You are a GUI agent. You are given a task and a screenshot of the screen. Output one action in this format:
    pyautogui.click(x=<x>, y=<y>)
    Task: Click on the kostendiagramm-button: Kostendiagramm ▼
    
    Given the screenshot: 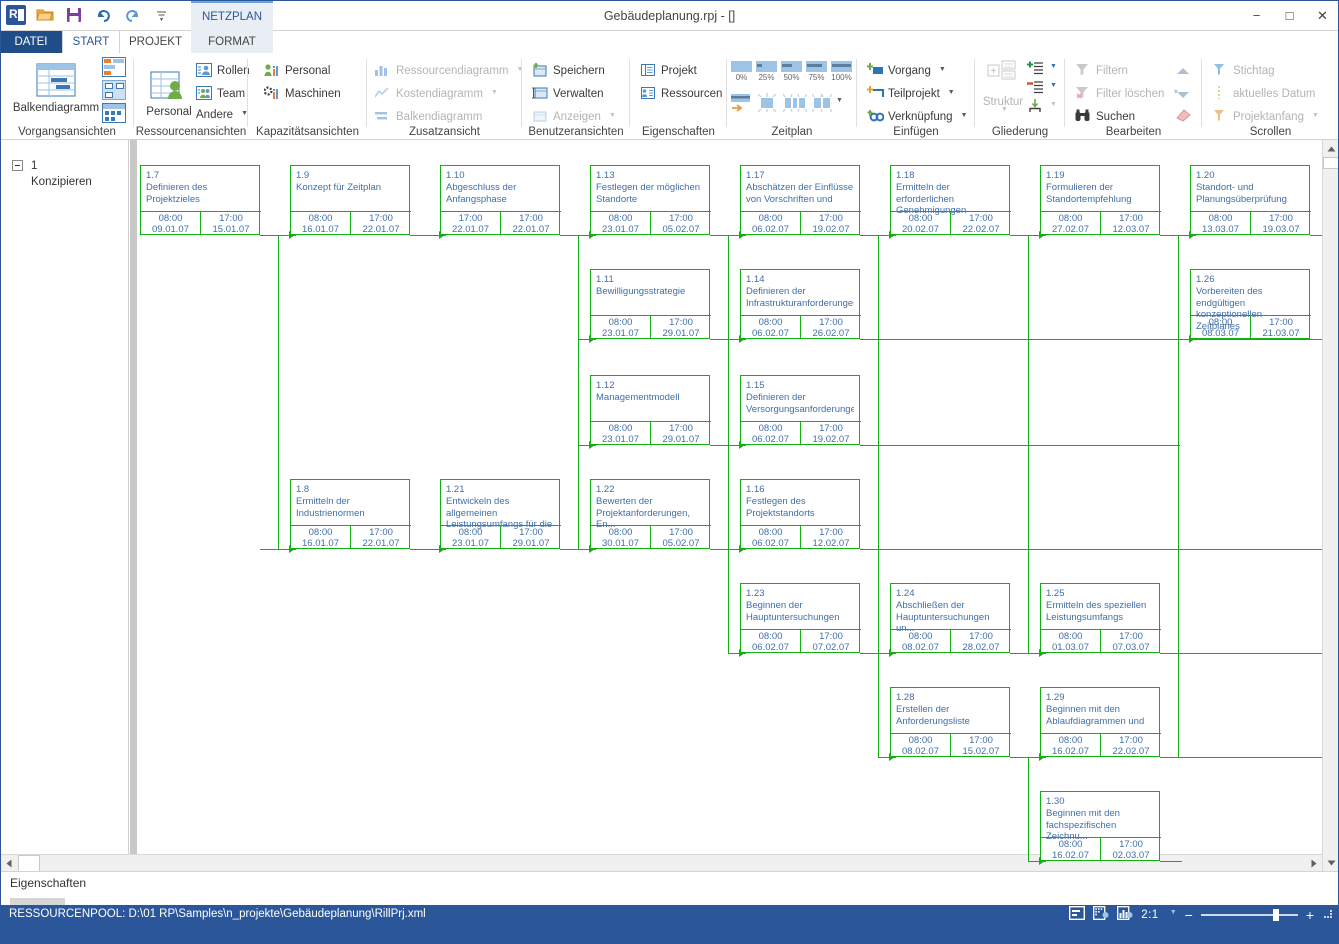 What is the action you would take?
    pyautogui.click(x=436, y=94)
    